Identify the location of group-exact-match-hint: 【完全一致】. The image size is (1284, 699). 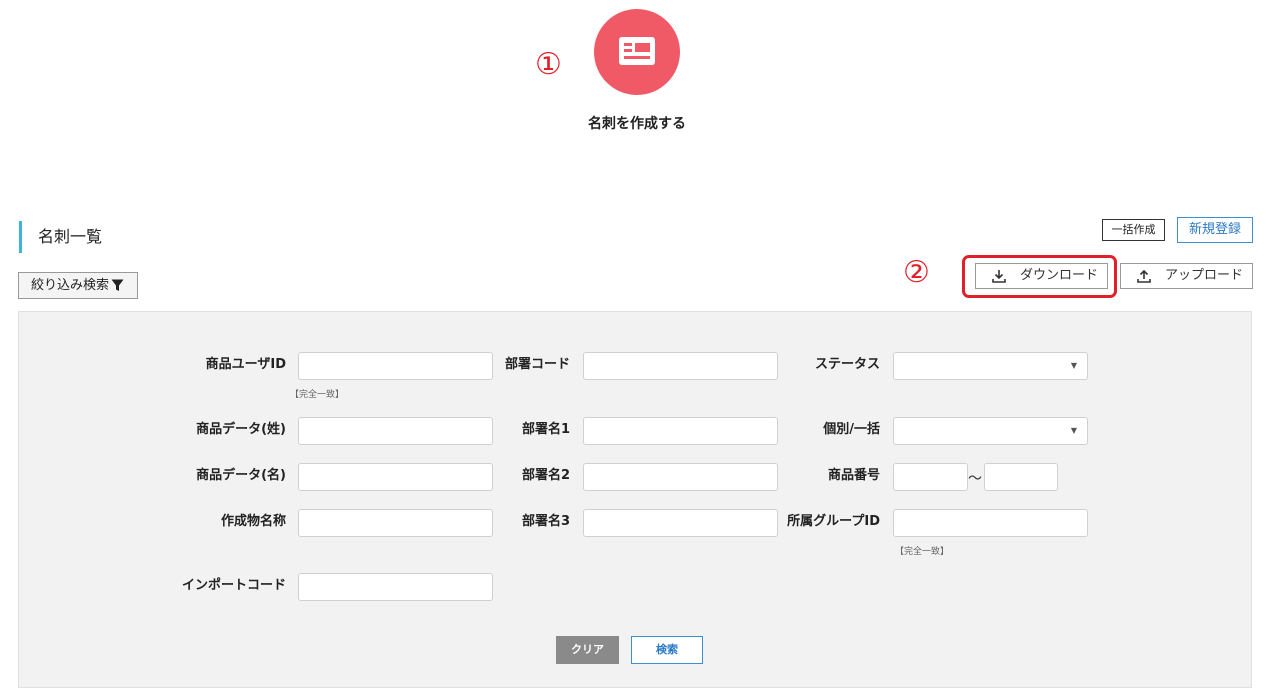
(922, 552).